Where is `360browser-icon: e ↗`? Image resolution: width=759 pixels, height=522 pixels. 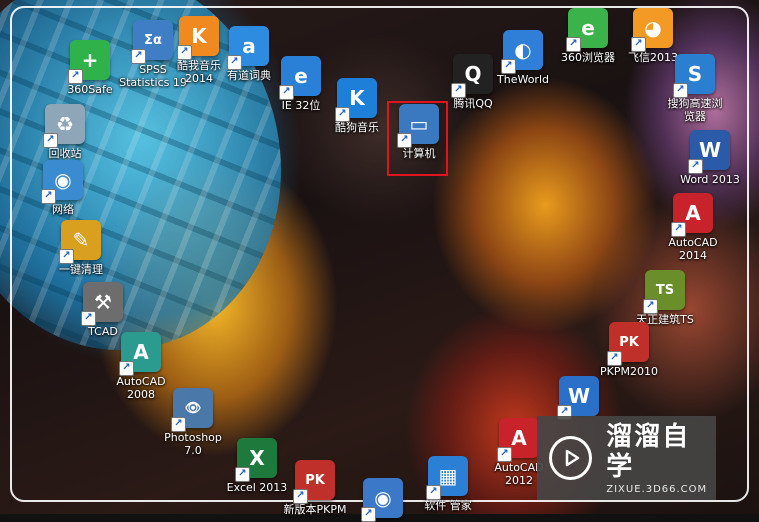 360browser-icon: e ↗ is located at coordinates (587, 30).